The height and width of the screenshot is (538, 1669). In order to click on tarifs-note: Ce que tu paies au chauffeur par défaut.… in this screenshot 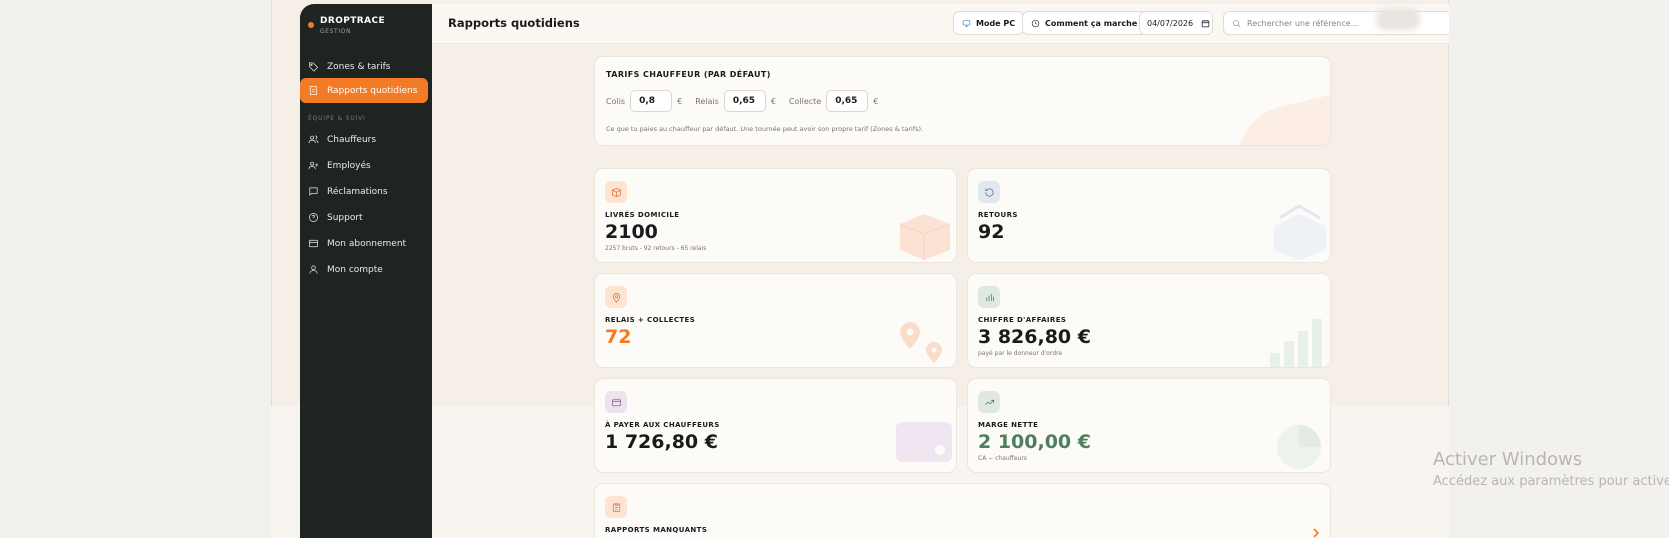, I will do `click(765, 129)`.